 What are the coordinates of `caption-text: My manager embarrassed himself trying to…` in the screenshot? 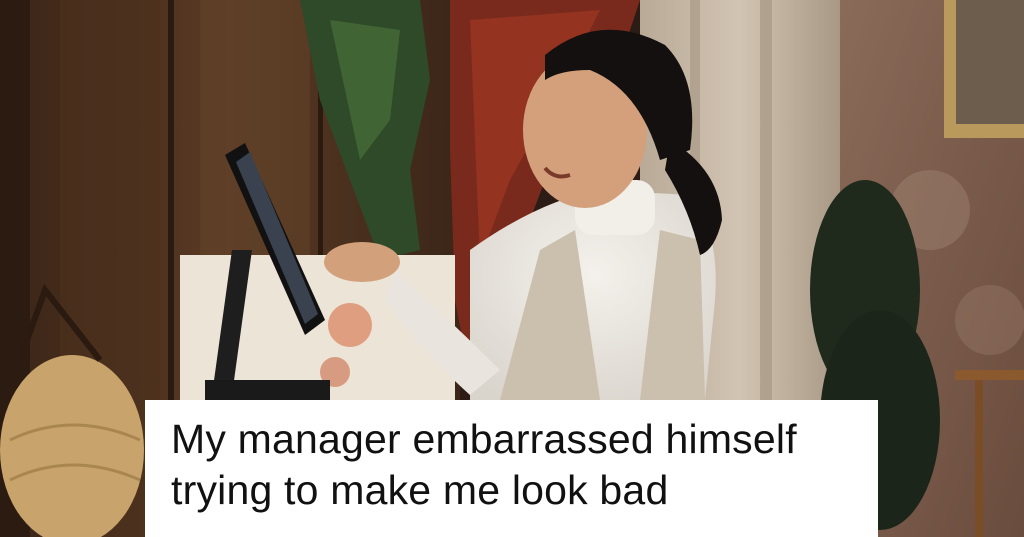 It's located at (484, 464).